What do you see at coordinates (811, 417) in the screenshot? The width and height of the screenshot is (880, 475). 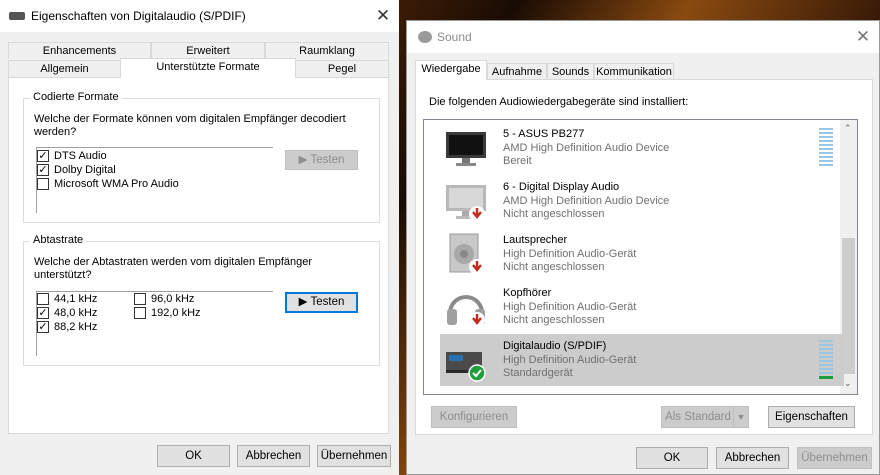 I see `properties-button: Eigenschaften` at bounding box center [811, 417].